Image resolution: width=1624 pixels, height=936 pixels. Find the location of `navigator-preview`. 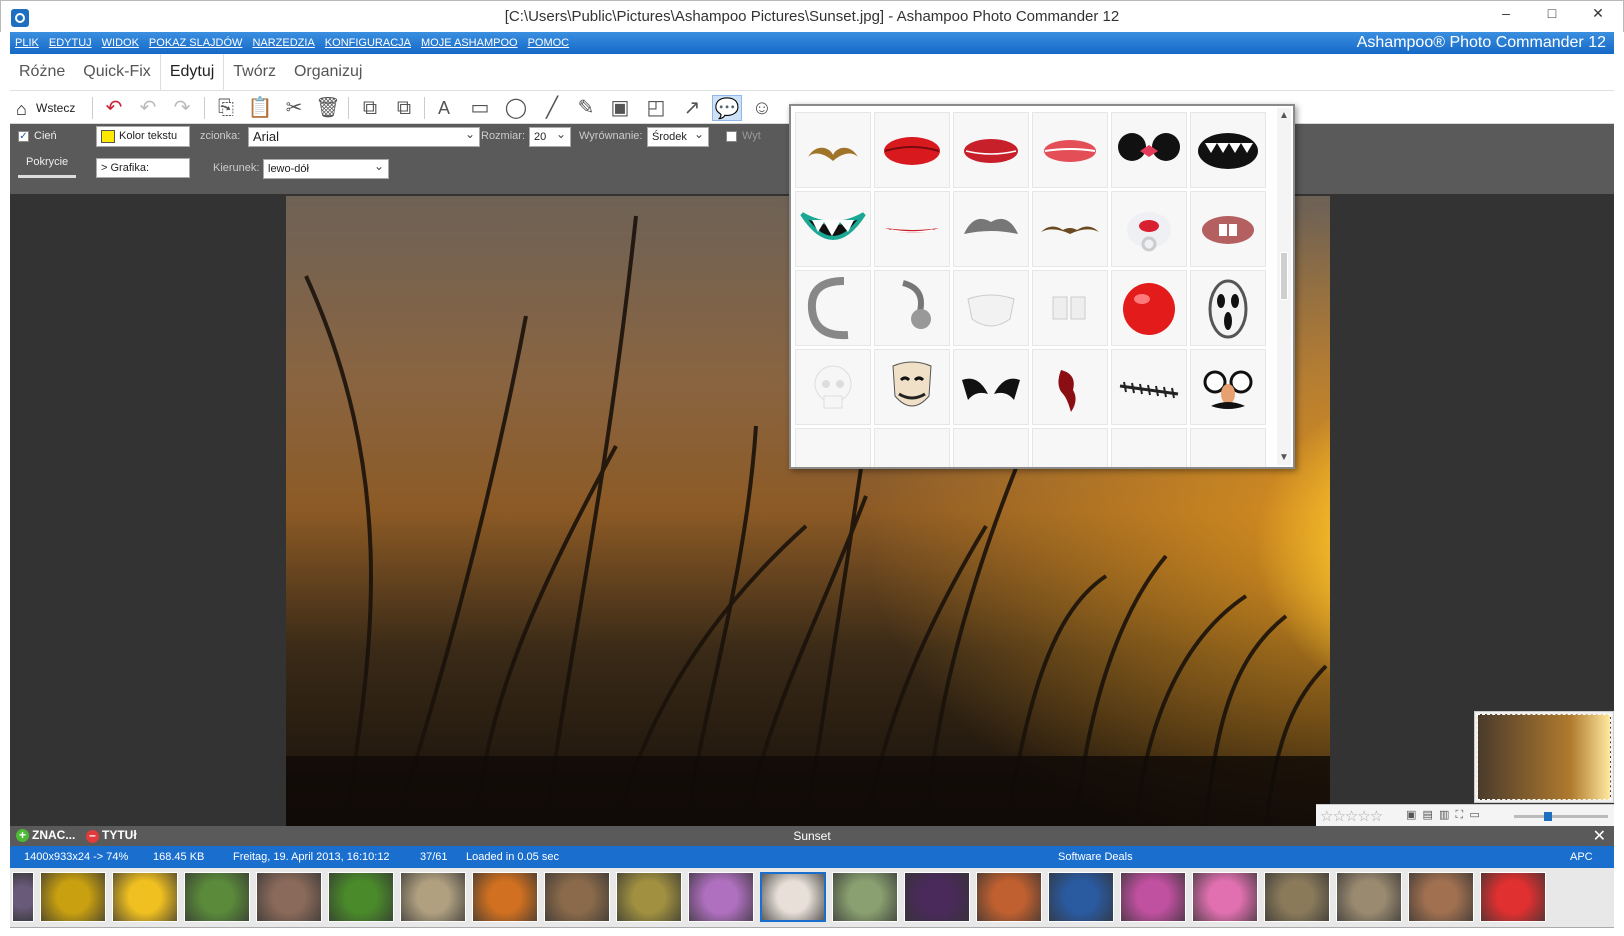

navigator-preview is located at coordinates (1544, 757).